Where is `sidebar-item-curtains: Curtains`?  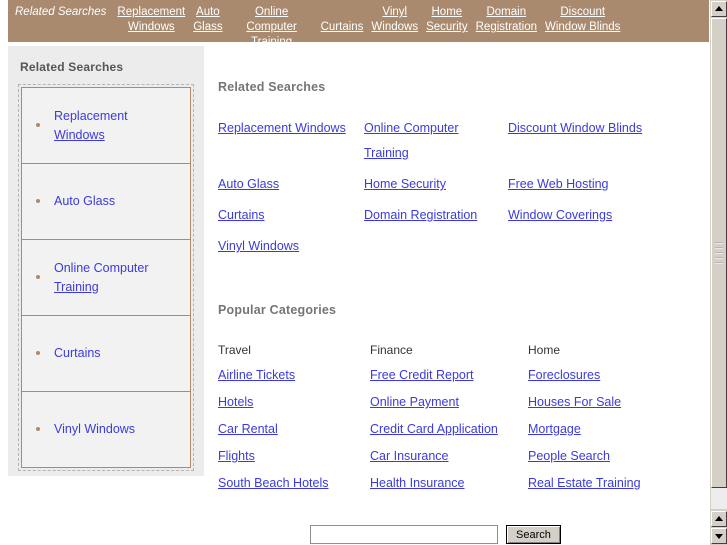
sidebar-item-curtains: Curtains is located at coordinates (106, 353).